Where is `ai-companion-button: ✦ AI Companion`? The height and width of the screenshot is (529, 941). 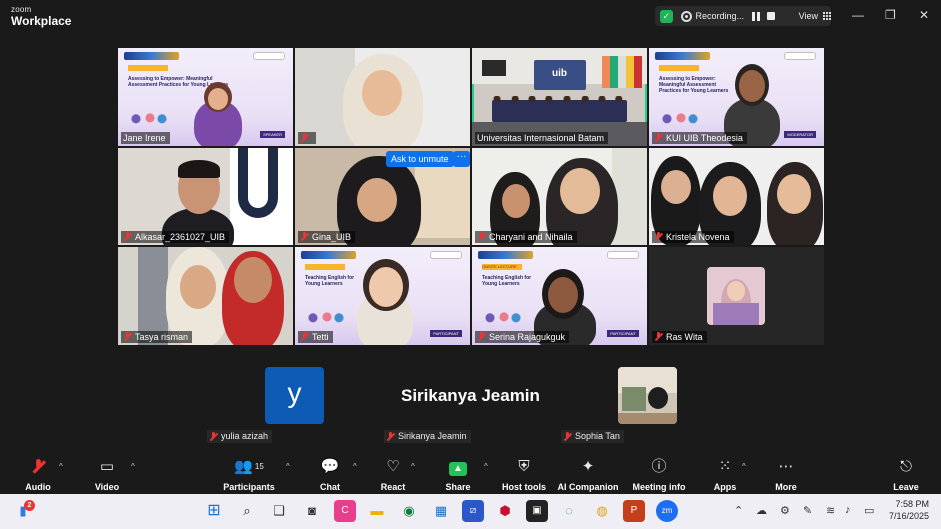 ai-companion-button: ✦ AI Companion is located at coordinates (588, 475).